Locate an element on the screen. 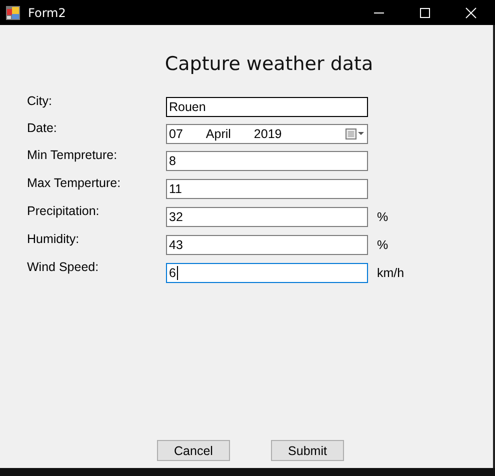 This screenshot has width=495, height=476. field-label: Min Tempreture: is located at coordinates (72, 155).